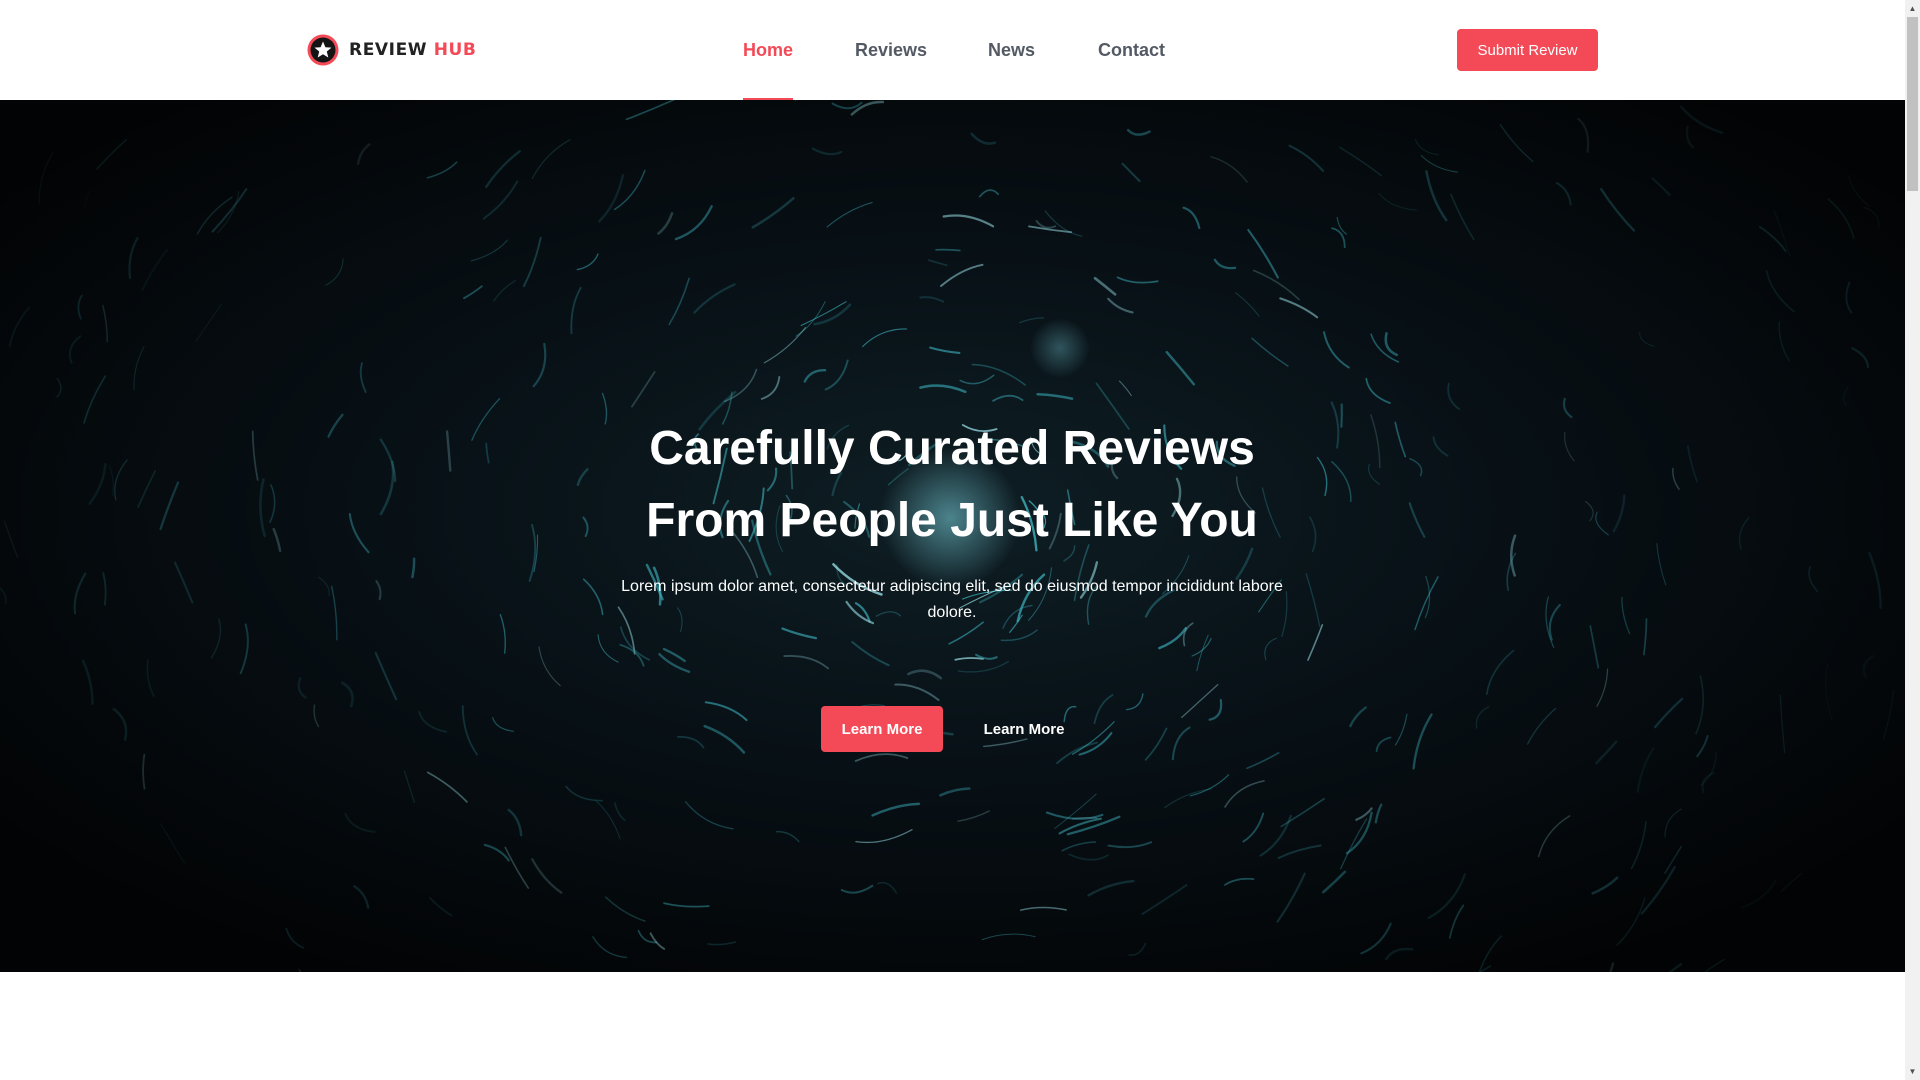 This screenshot has height=1080, width=1920. I want to click on hero-title-line-1: Carefully Curated Reviews, so click(952, 448).